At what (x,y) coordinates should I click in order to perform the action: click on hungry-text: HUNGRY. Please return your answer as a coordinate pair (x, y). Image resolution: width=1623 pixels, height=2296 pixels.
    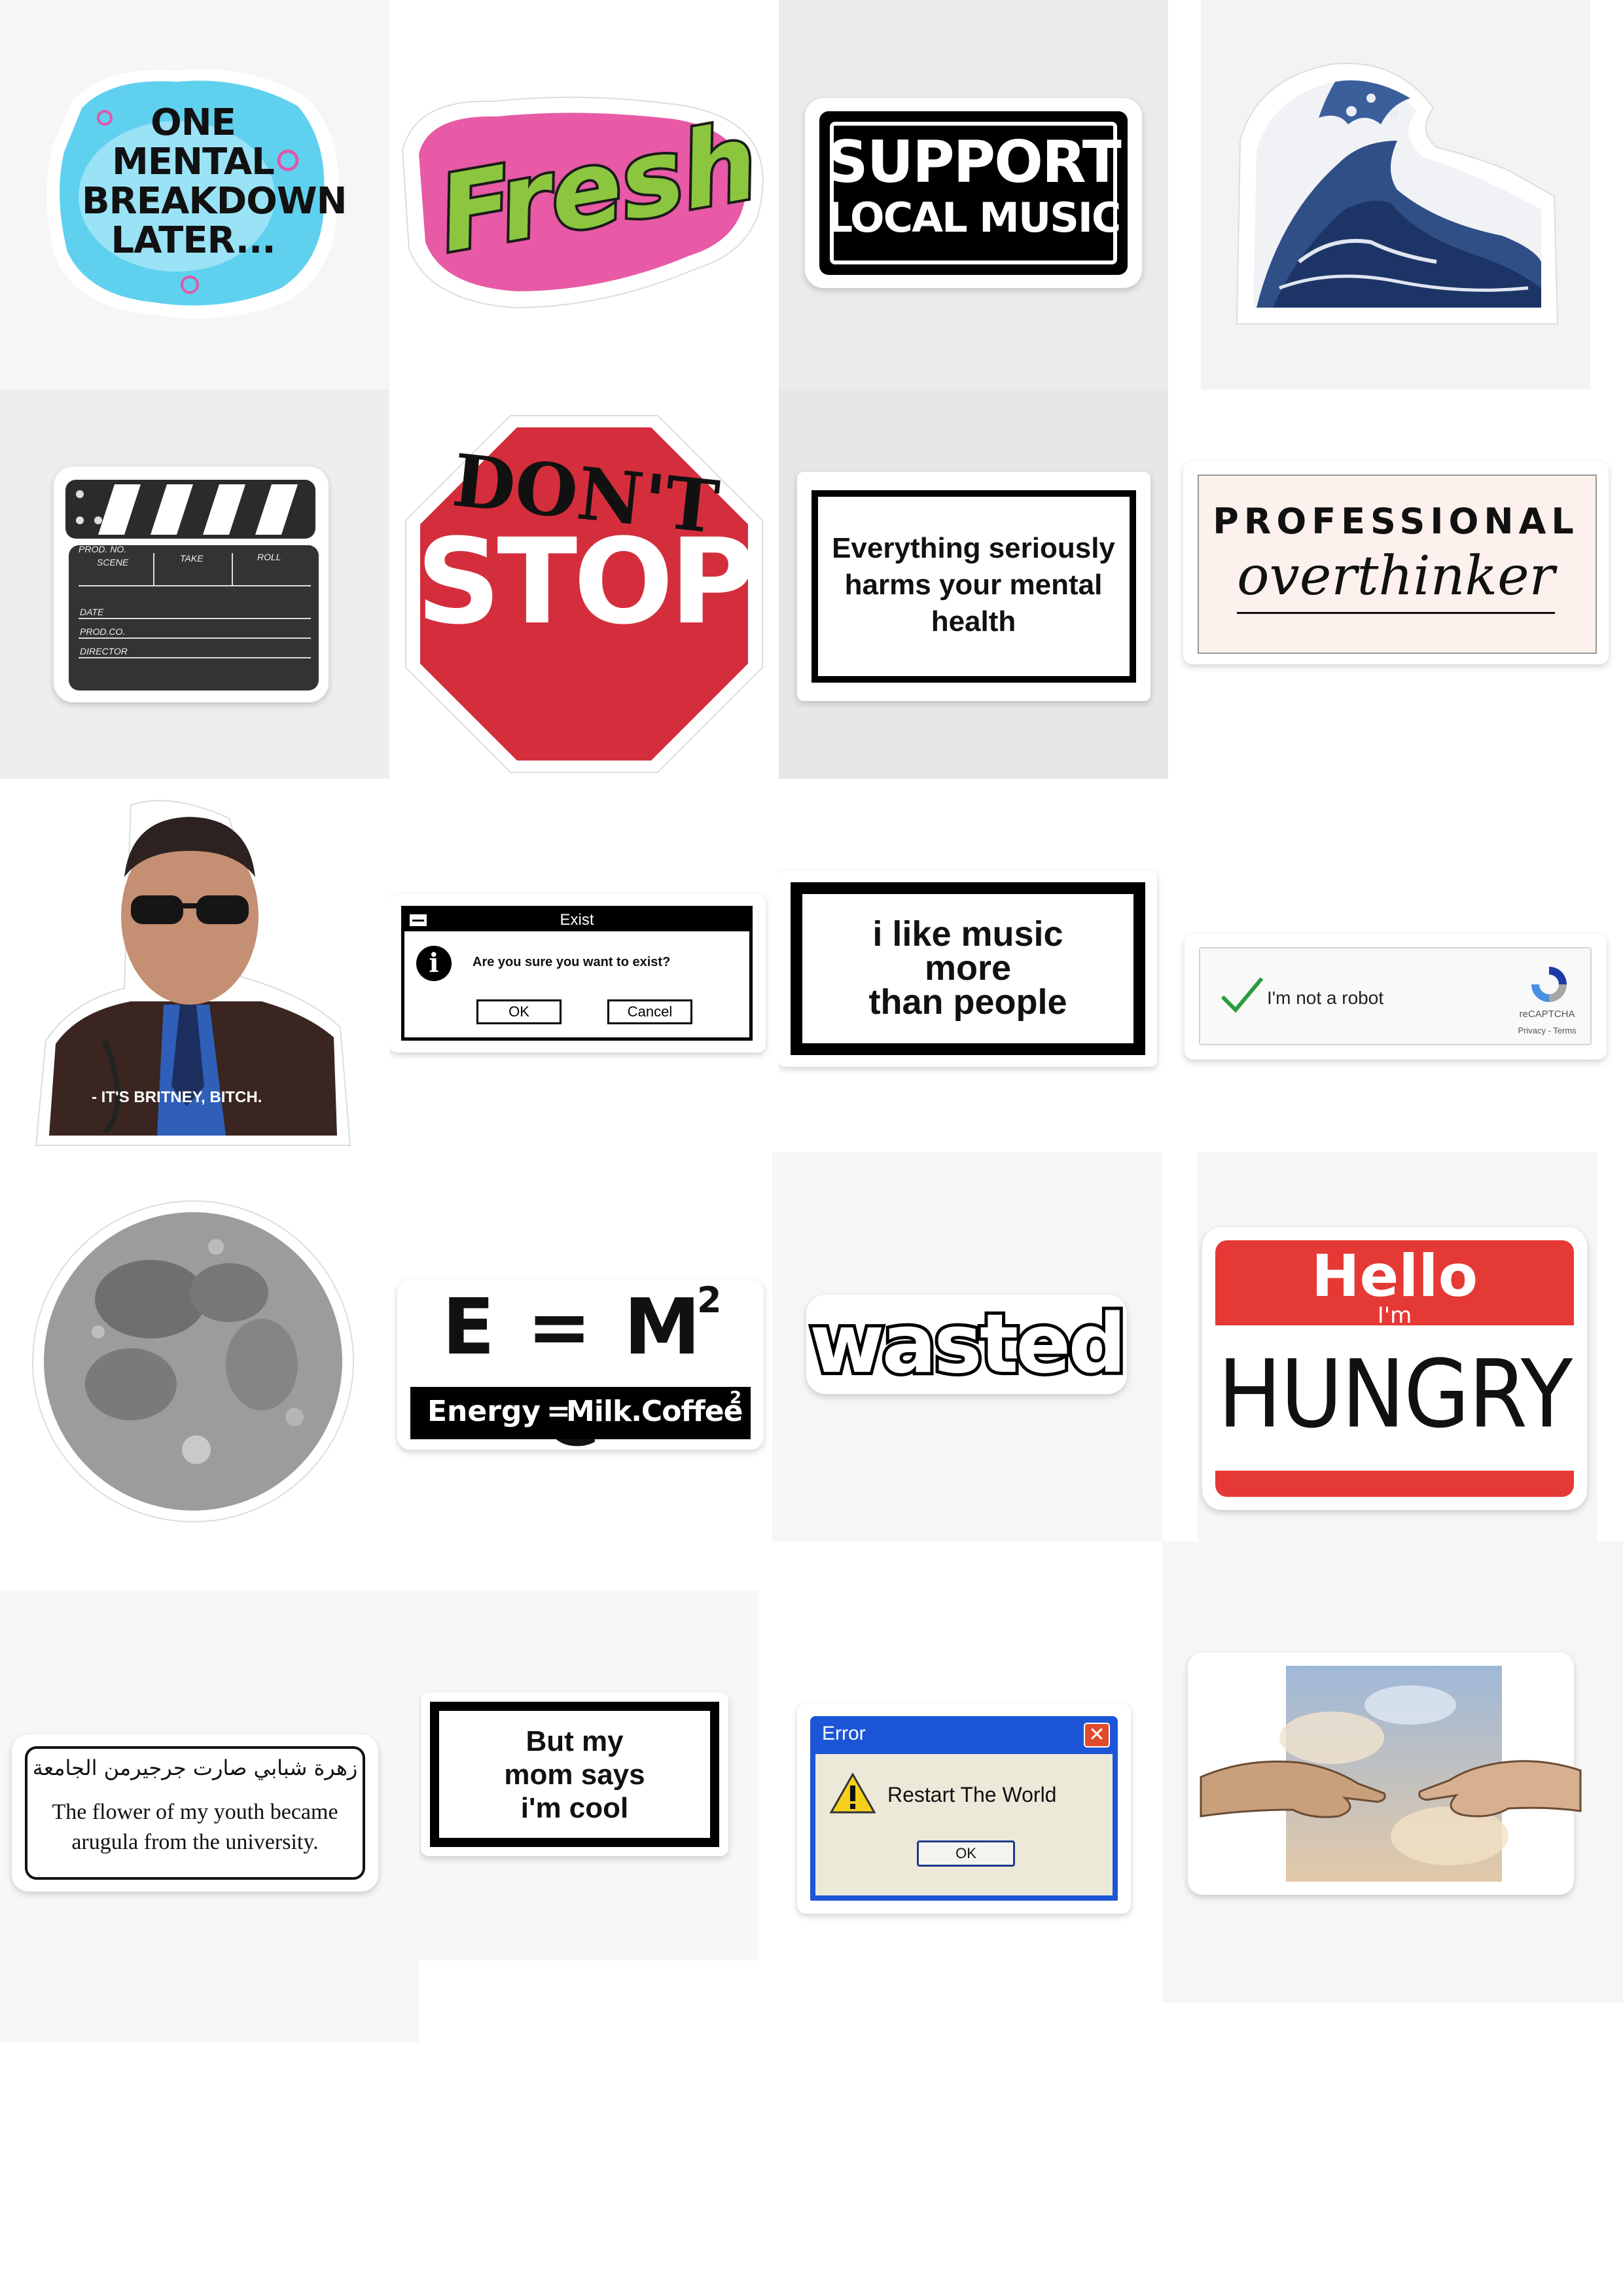
    Looking at the image, I should click on (1395, 1394).